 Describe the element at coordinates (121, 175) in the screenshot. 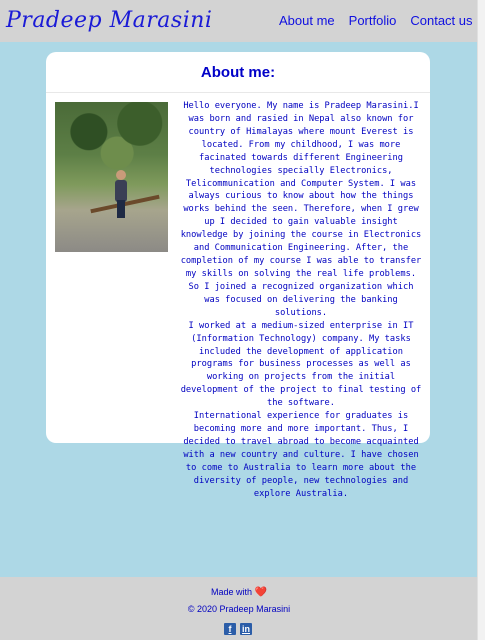

I see `photo-person-head` at that location.